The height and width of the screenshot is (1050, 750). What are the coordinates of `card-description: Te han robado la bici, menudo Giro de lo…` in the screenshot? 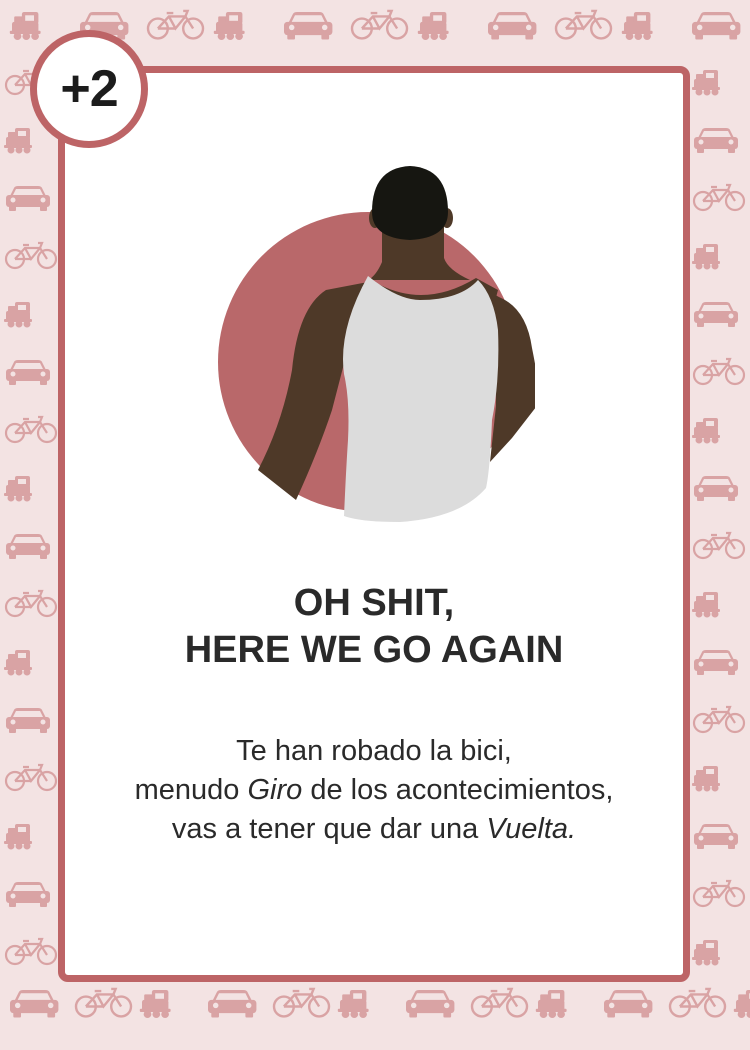 It's located at (374, 790).